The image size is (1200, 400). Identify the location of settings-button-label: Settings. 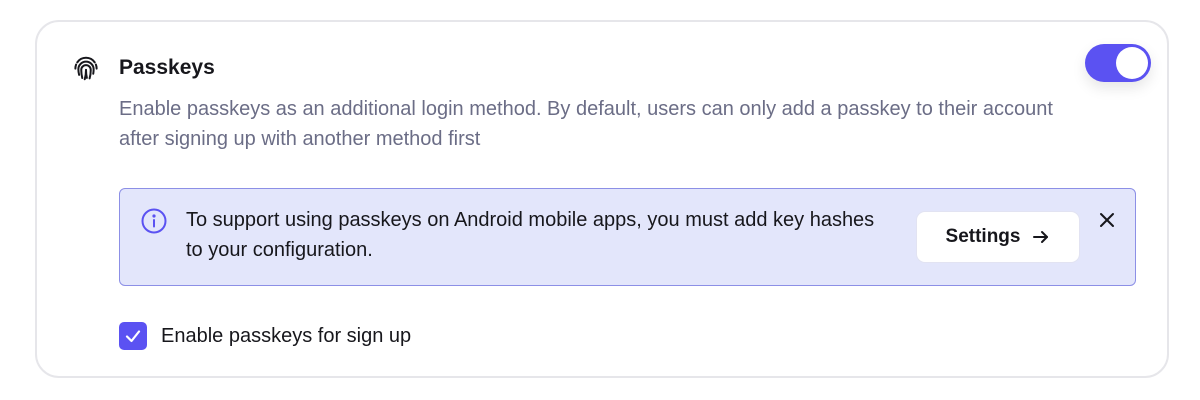
(983, 236).